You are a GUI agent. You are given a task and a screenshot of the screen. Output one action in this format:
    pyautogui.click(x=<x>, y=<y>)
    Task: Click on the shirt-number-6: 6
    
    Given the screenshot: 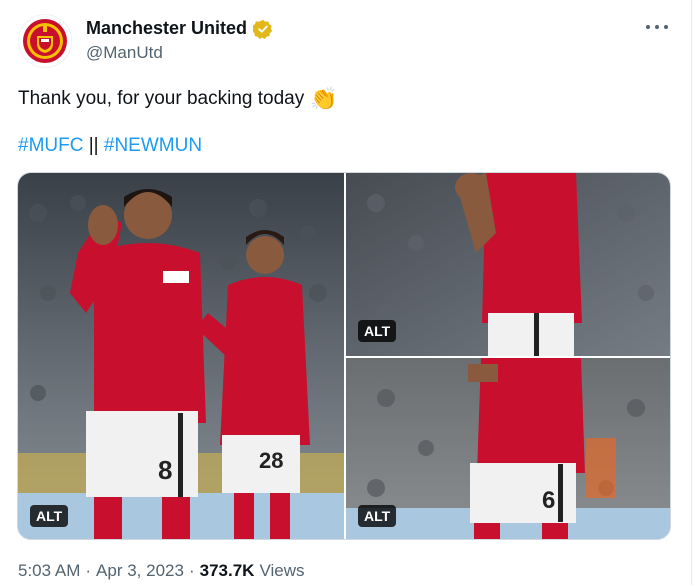 What is the action you would take?
    pyautogui.click(x=548, y=500)
    